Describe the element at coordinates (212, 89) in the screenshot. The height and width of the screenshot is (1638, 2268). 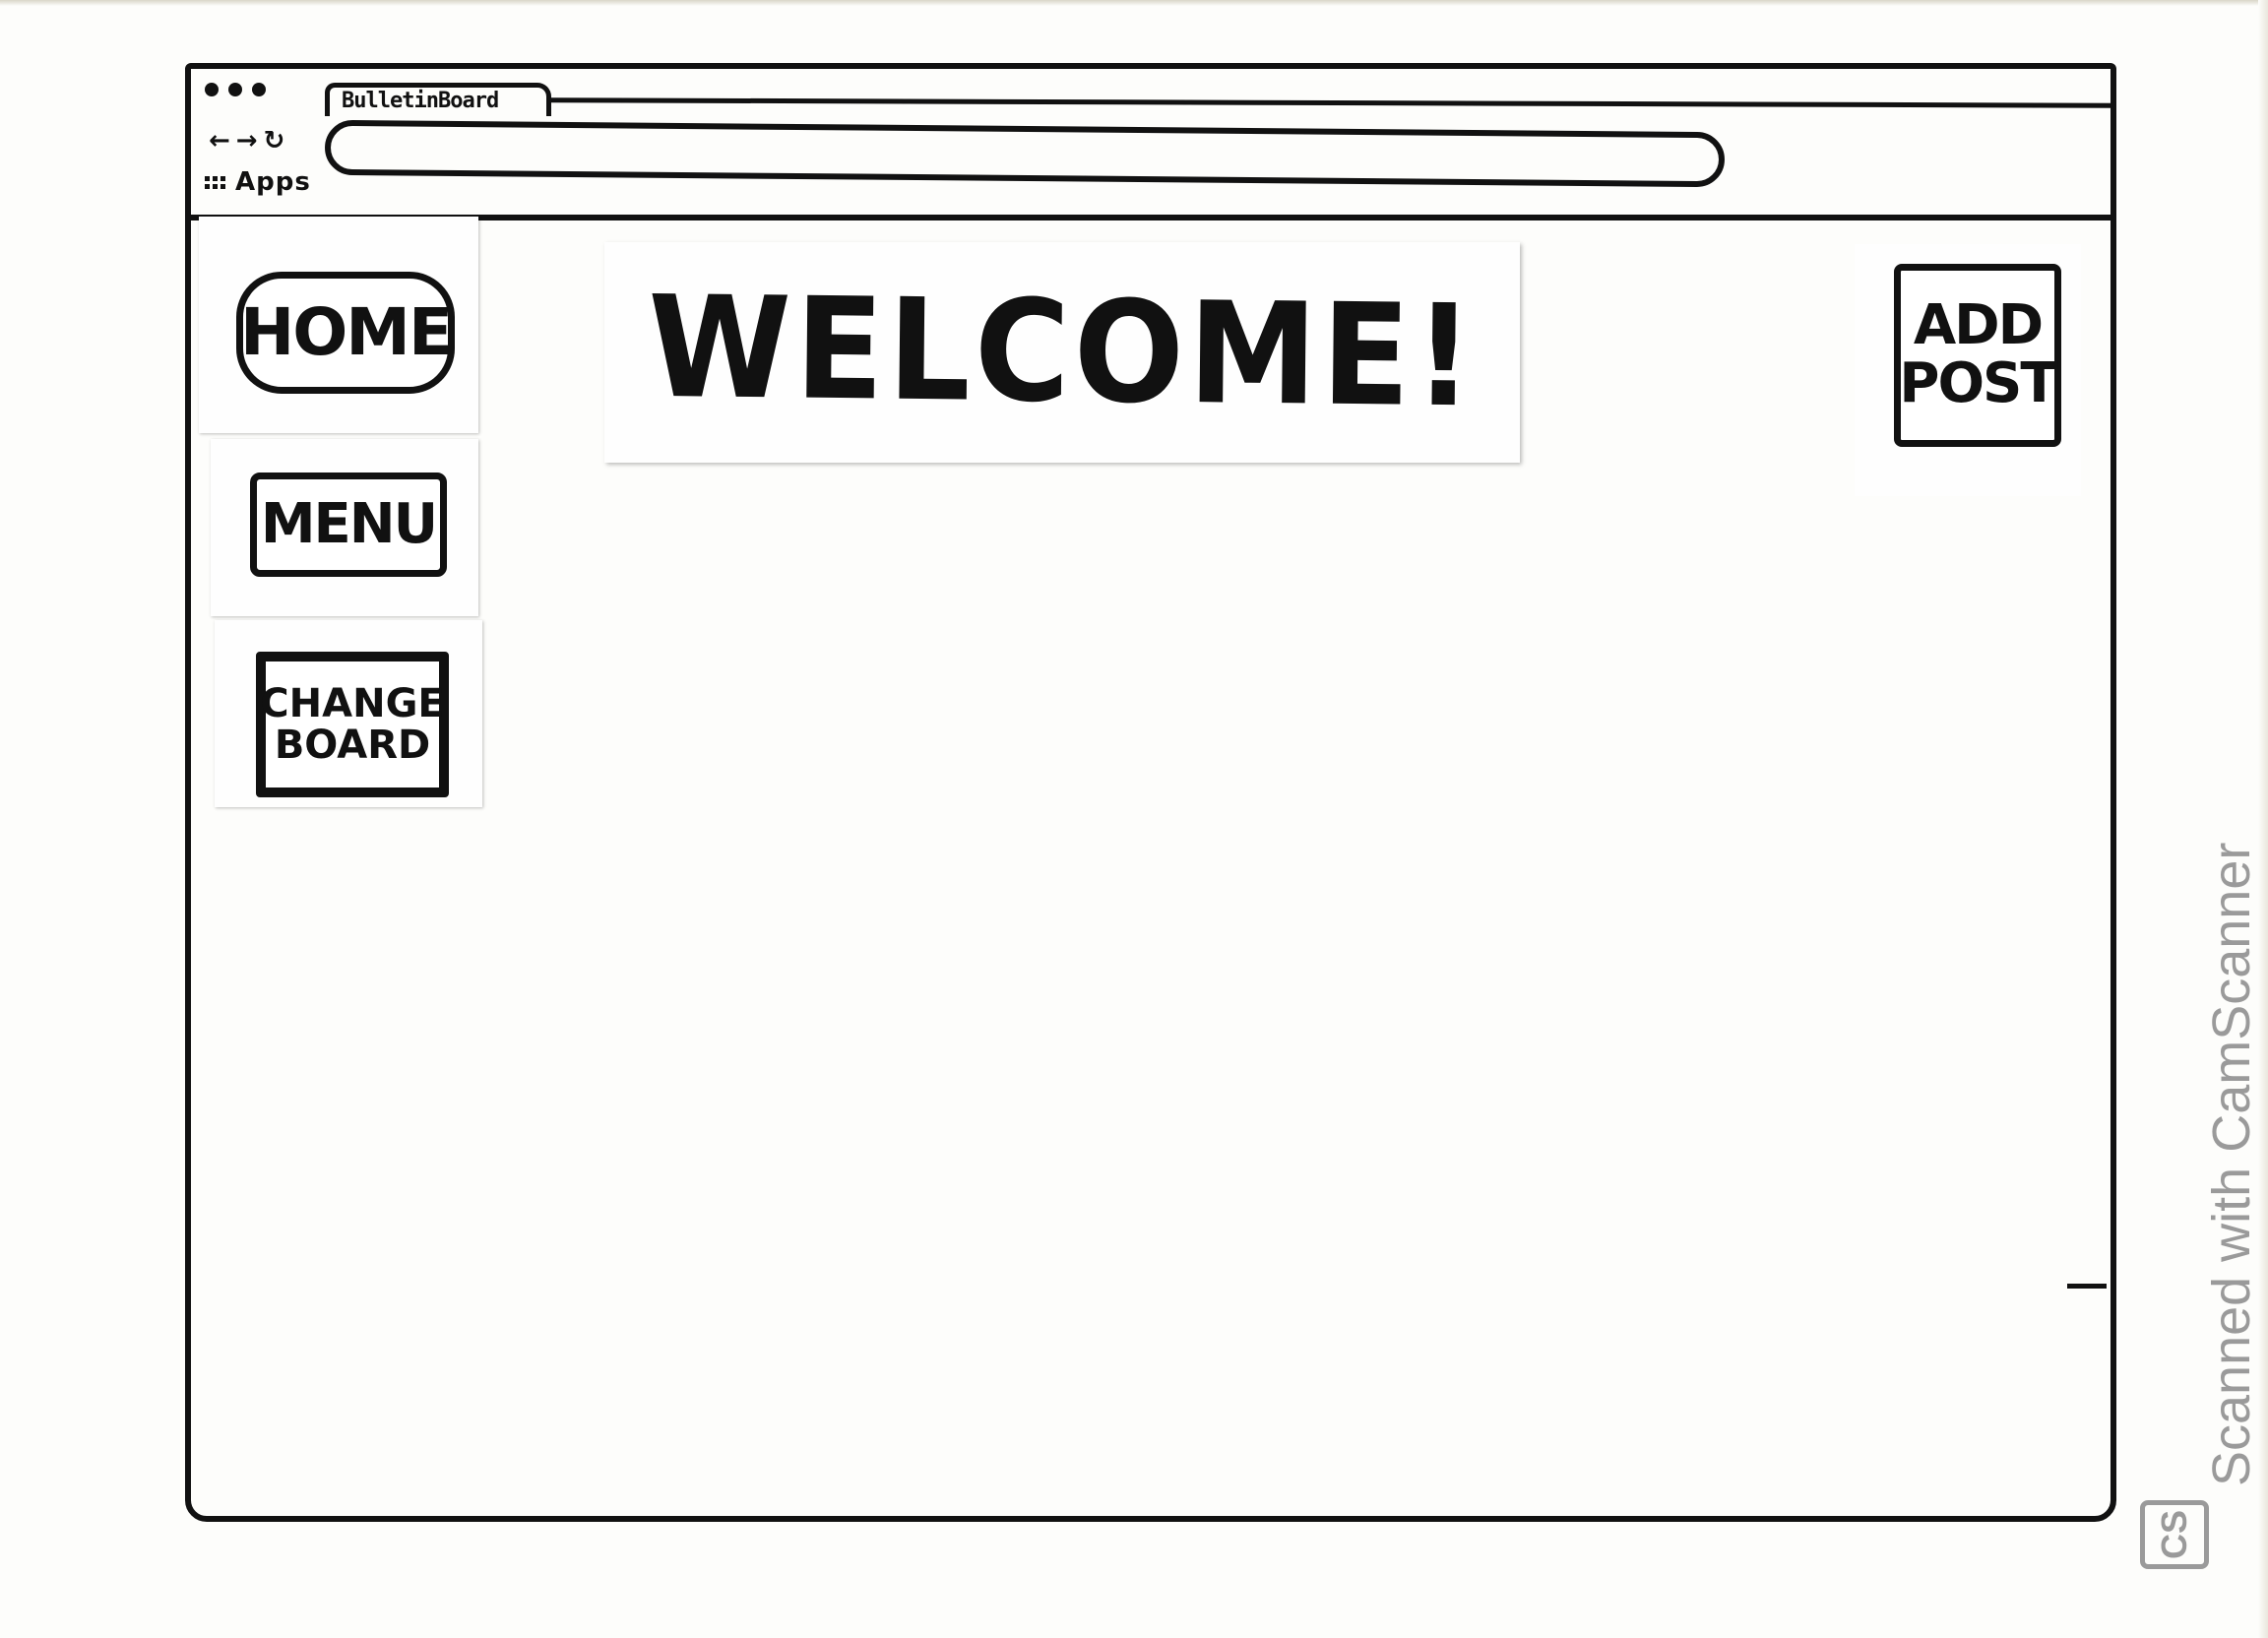
I see `close-icon` at that location.